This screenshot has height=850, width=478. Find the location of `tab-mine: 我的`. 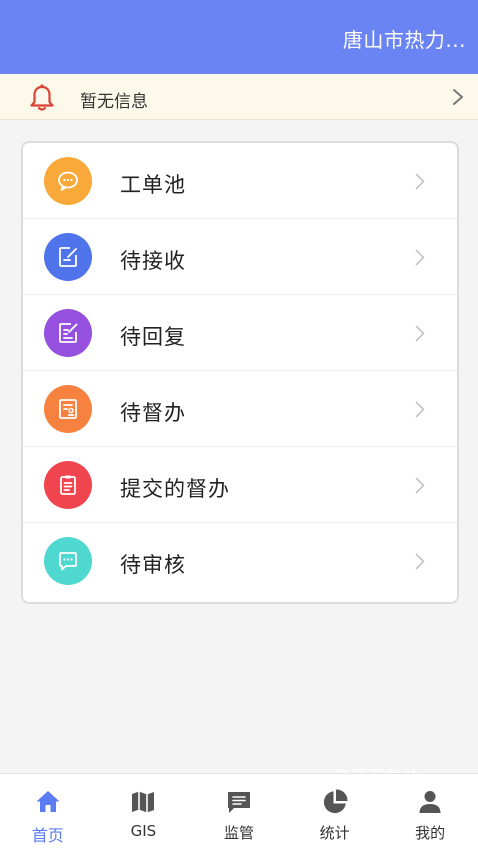

tab-mine: 我的 is located at coordinates (430, 812).